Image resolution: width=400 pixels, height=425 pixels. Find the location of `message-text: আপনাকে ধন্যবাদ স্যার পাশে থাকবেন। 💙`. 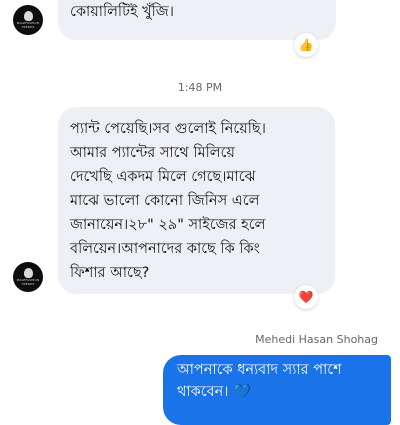

message-text: আপনাকে ধন্যবাদ স্যার পাশে থাকবেন। 💙 is located at coordinates (279, 381).